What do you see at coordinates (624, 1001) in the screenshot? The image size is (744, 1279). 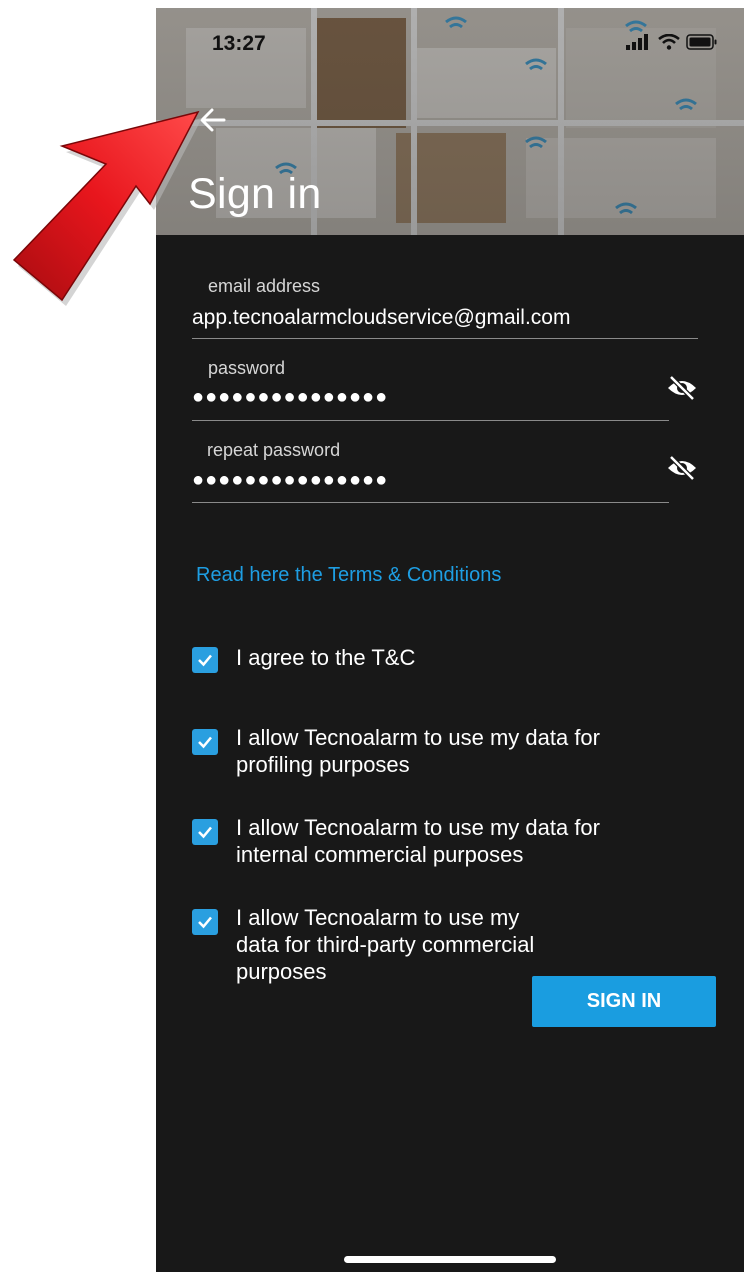 I see `sign-in-button: SIGN IN` at bounding box center [624, 1001].